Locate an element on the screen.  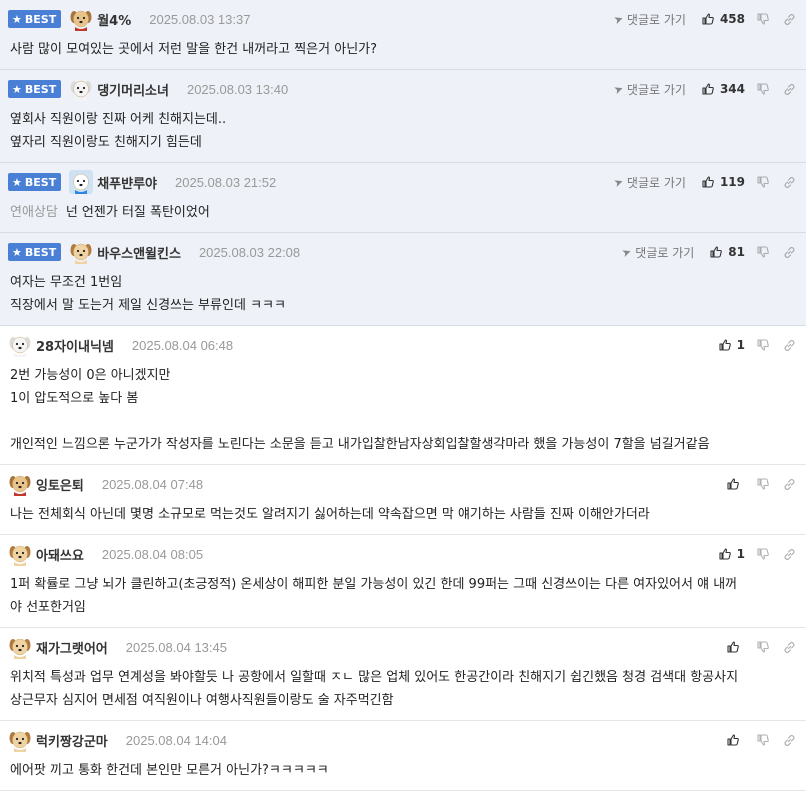
timestamp: 2025.08.04 08:05 is located at coordinates (152, 554).